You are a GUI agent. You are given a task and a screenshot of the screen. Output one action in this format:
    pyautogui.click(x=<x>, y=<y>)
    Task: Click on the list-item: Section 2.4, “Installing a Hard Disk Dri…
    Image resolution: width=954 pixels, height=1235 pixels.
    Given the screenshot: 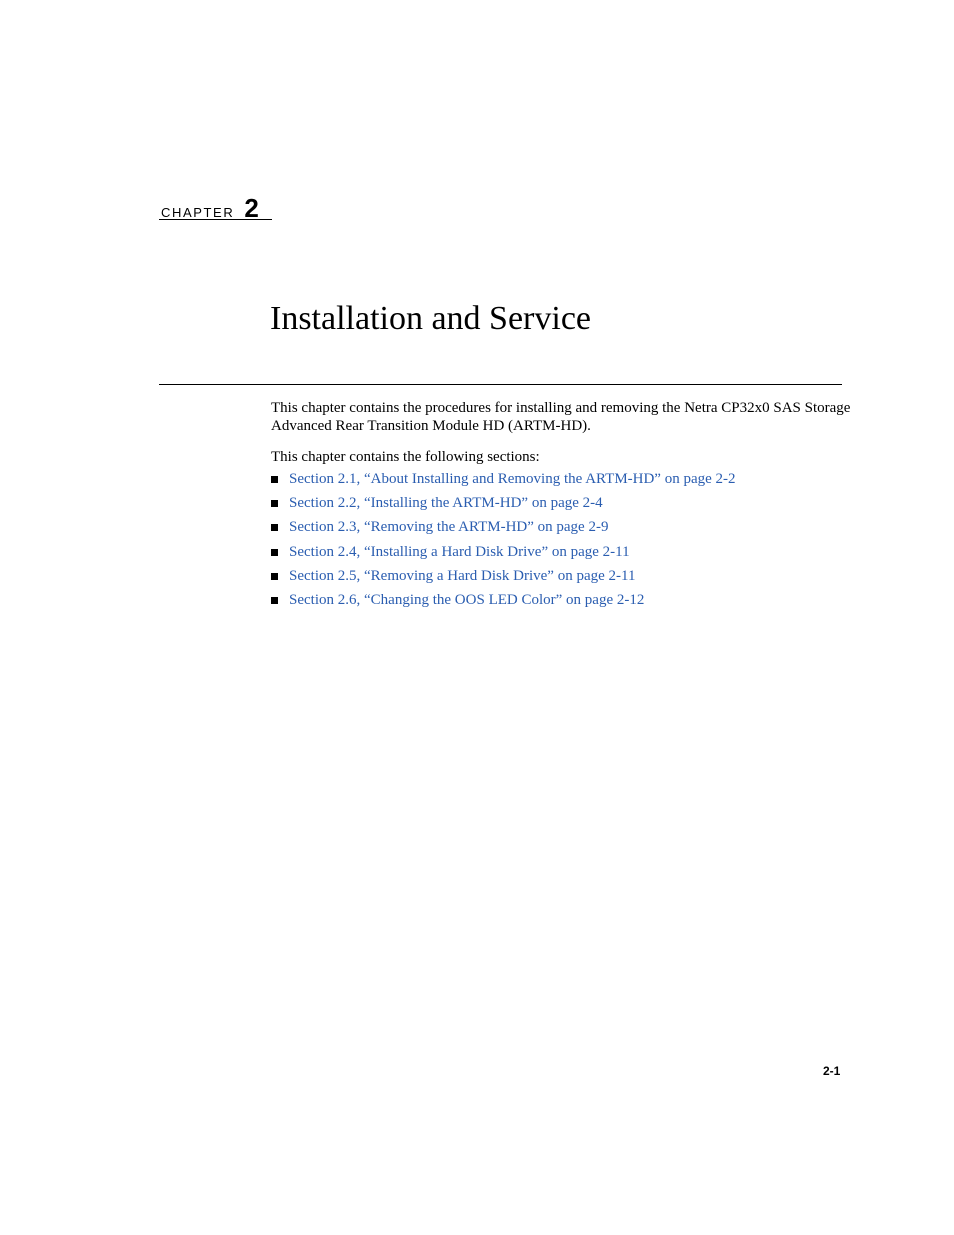 What is the action you would take?
    pyautogui.click(x=561, y=555)
    